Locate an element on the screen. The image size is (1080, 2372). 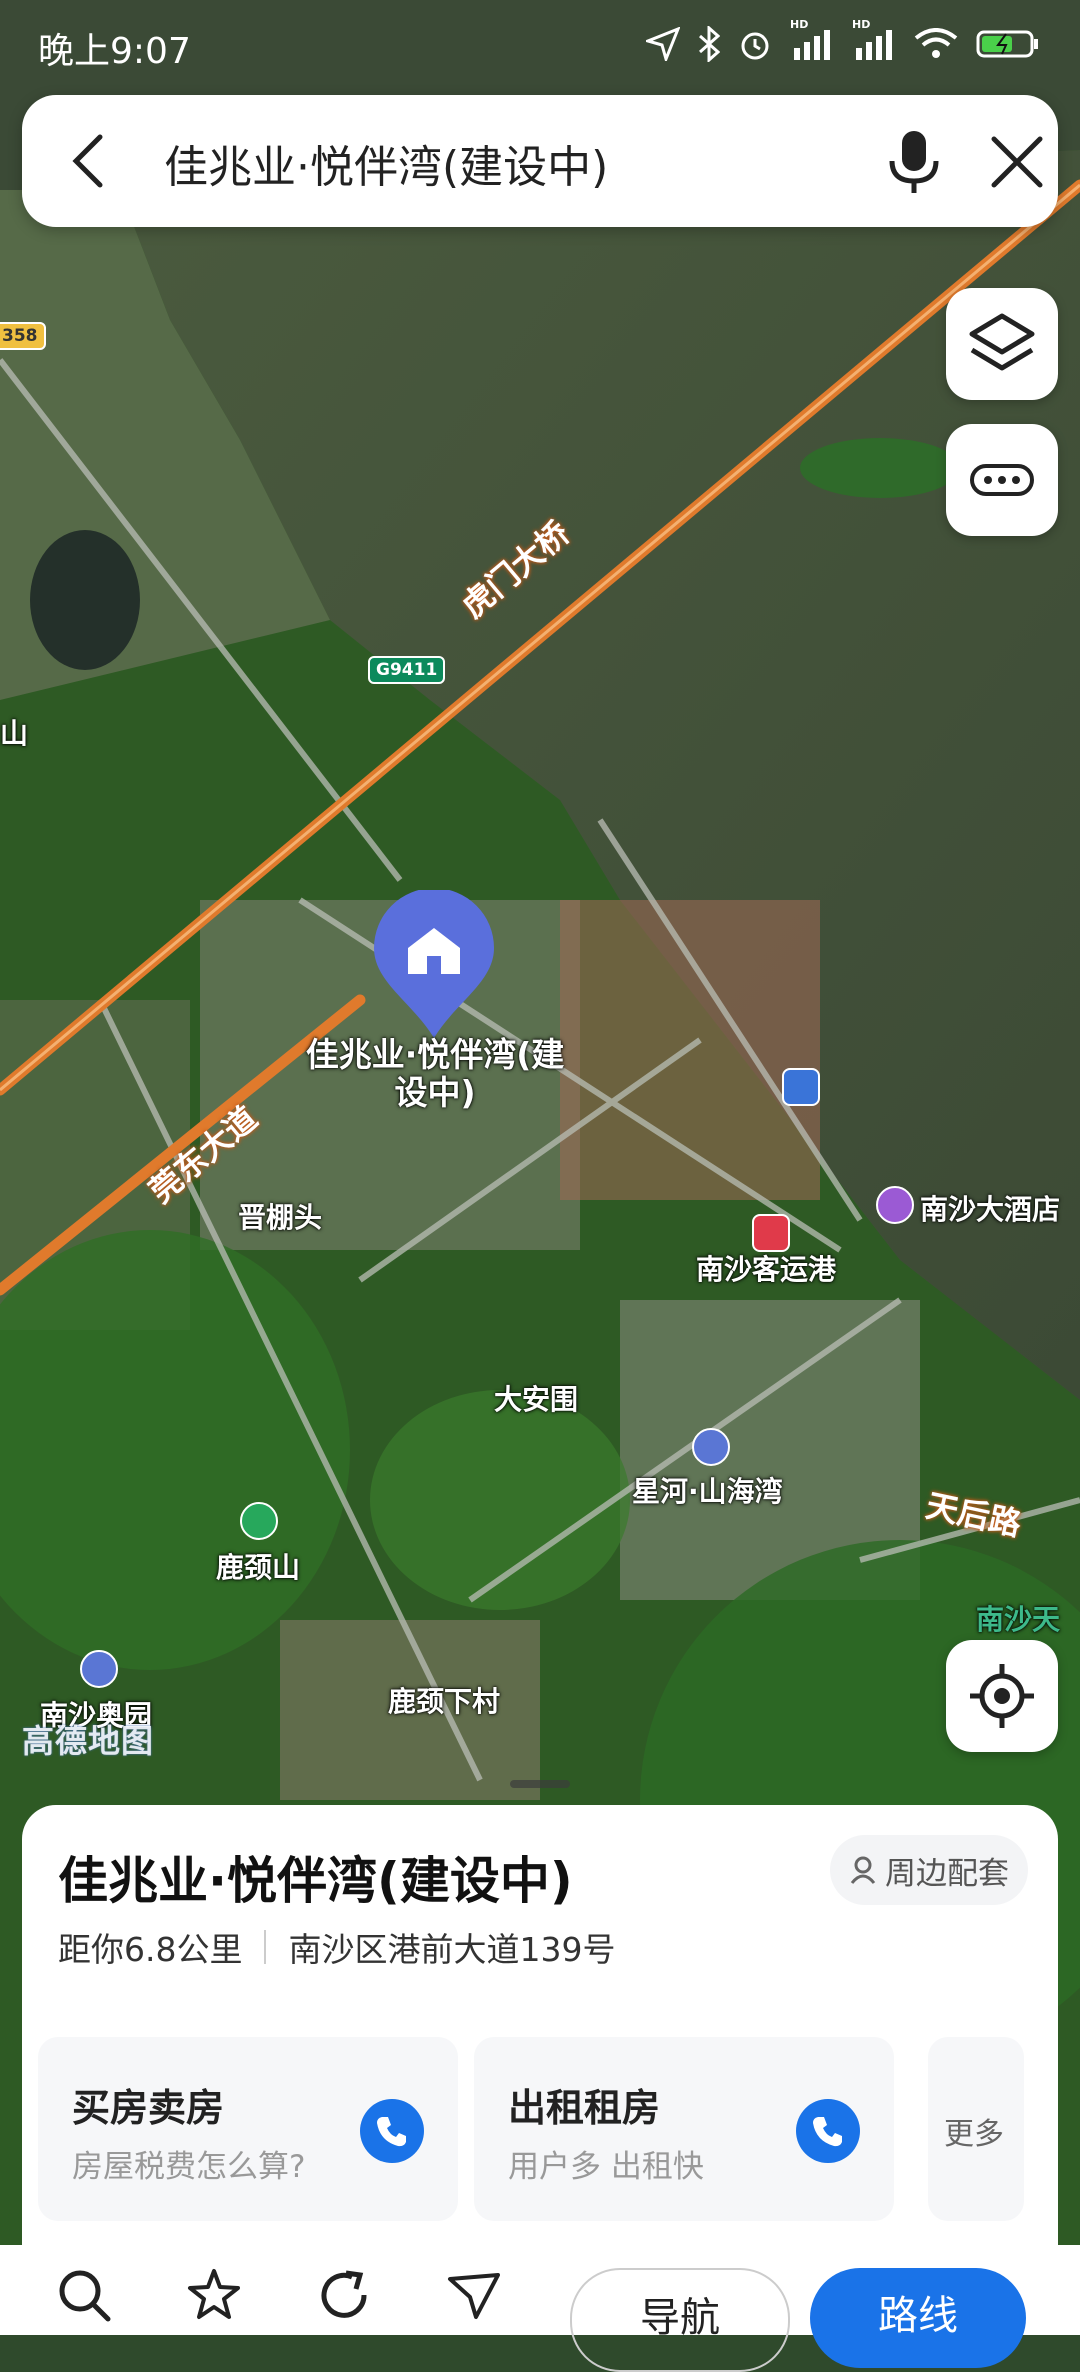
rent-house-card: 出租租房 用户多 出租快 is located at coordinates (684, 2129).